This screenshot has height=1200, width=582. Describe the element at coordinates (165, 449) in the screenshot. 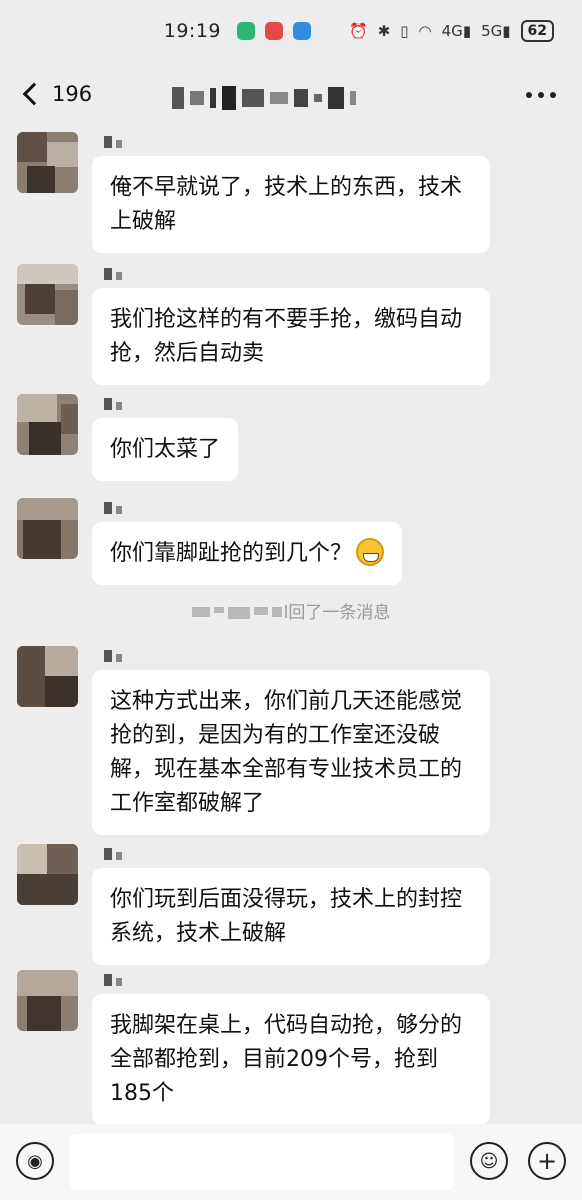

I see `message-bubble: 你们太菜了` at that location.